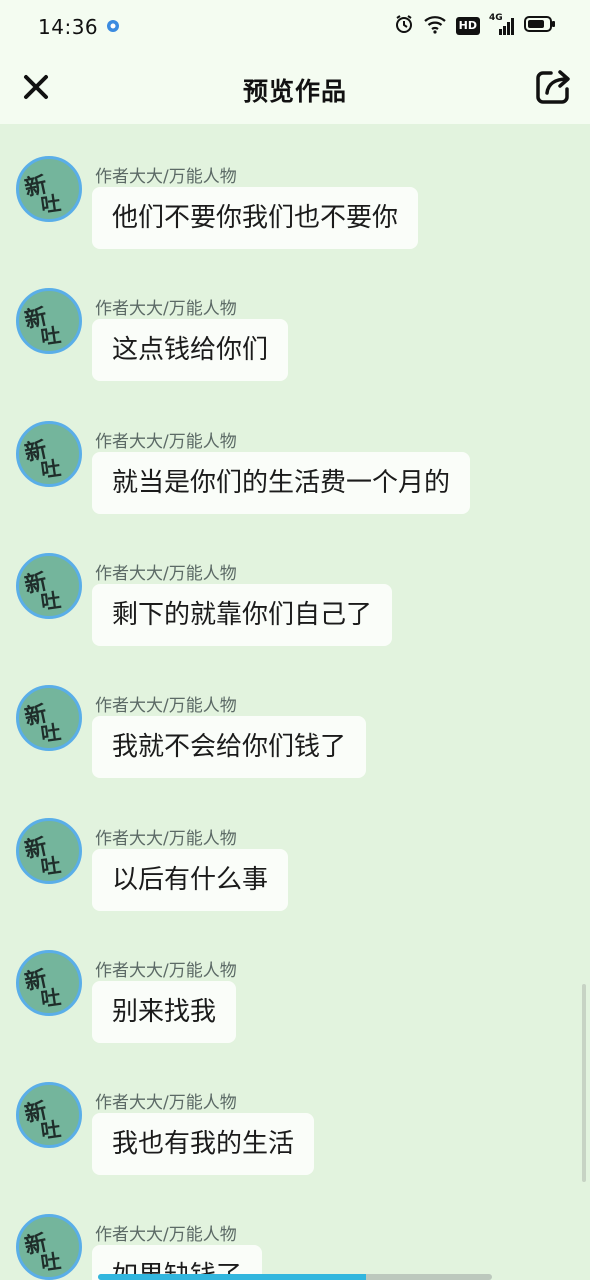 The width and height of the screenshot is (590, 1280). What do you see at coordinates (281, 482) in the screenshot?
I see `message-bubble: 就当是你们的生活费一个月的` at bounding box center [281, 482].